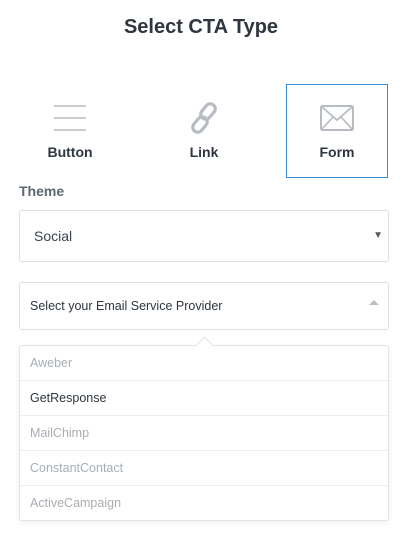 The height and width of the screenshot is (539, 402). I want to click on caret-down-icon: ▼, so click(378, 235).